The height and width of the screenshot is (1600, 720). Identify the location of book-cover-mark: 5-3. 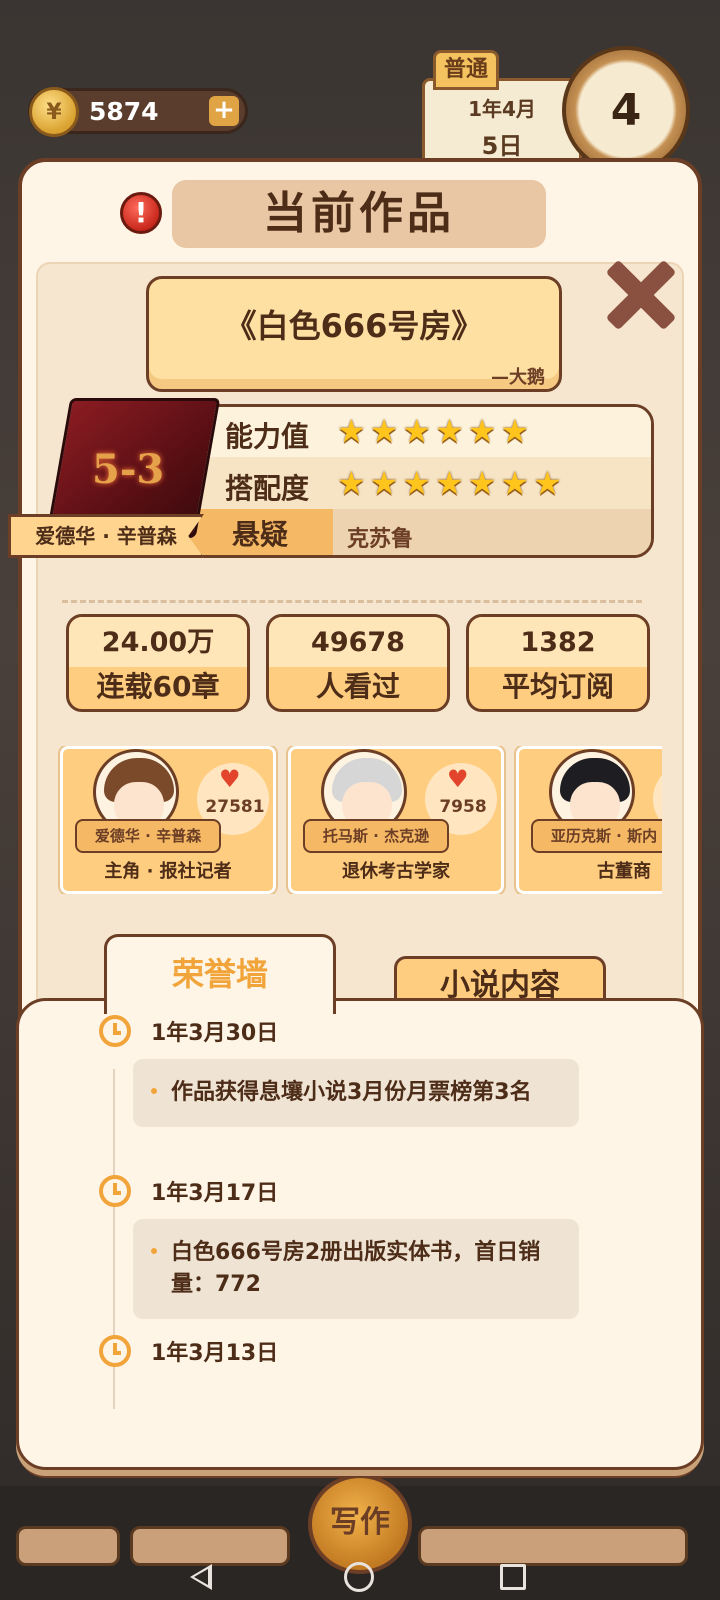
(128, 469).